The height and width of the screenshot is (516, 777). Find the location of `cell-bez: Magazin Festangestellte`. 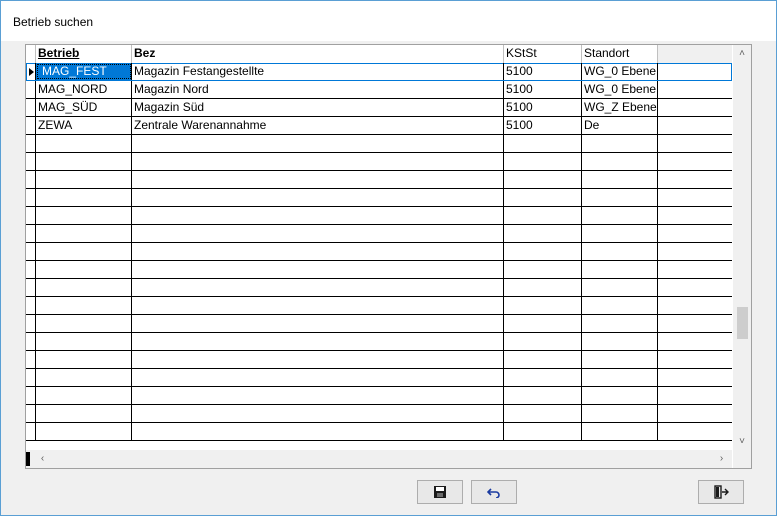

cell-bez: Magazin Festangestellte is located at coordinates (318, 71).